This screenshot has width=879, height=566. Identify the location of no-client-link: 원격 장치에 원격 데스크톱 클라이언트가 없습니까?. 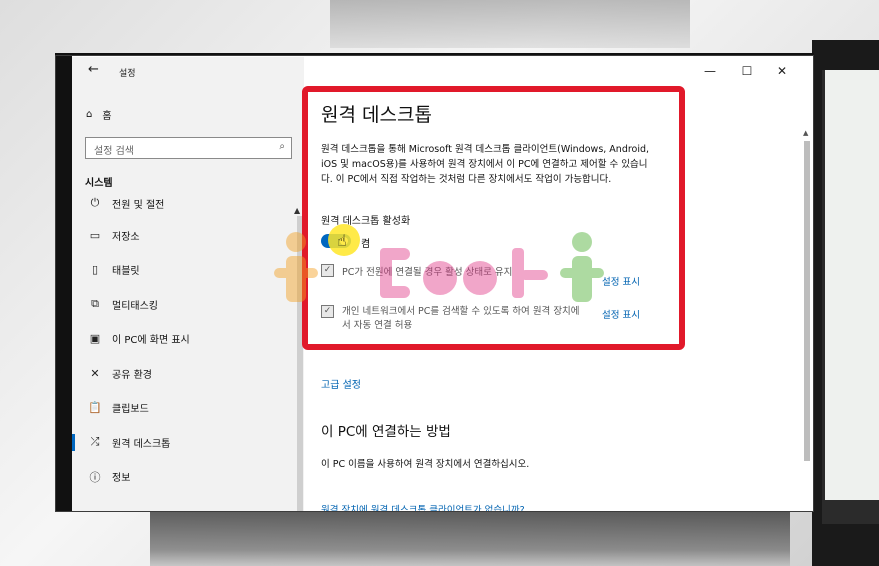
(423, 506).